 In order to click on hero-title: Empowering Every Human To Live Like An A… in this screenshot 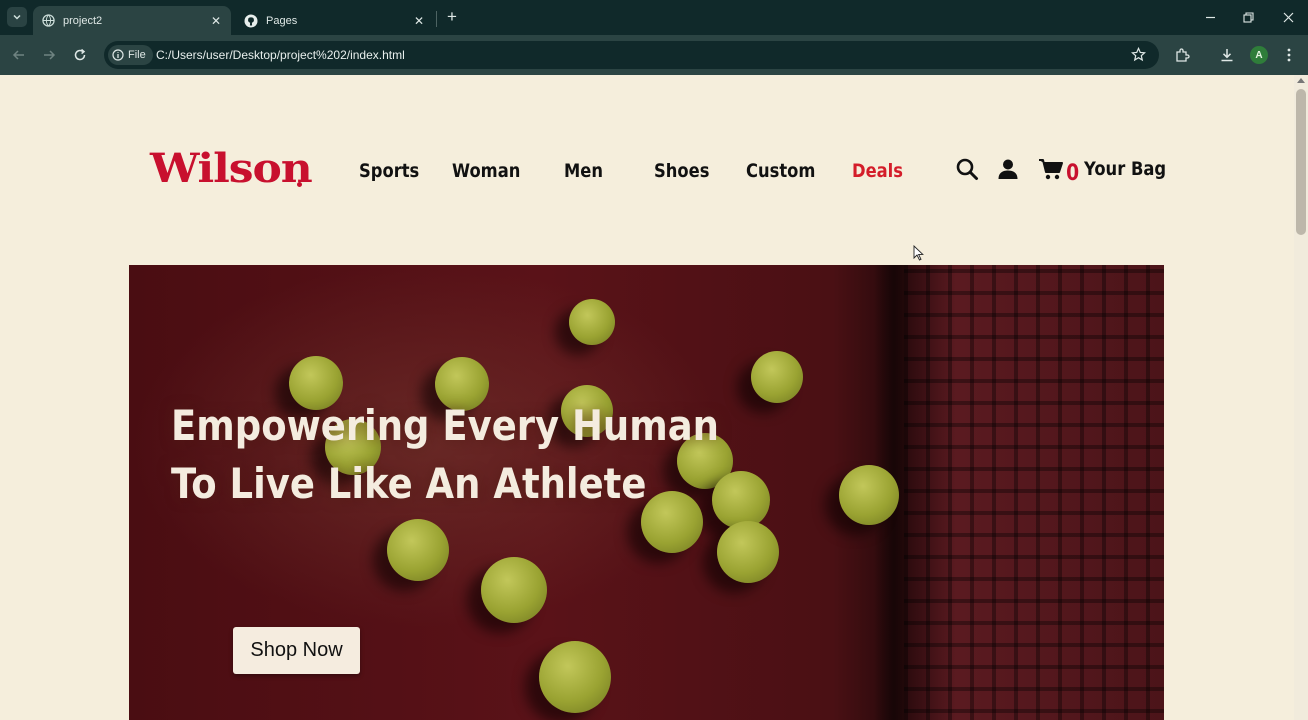, I will do `click(445, 455)`.